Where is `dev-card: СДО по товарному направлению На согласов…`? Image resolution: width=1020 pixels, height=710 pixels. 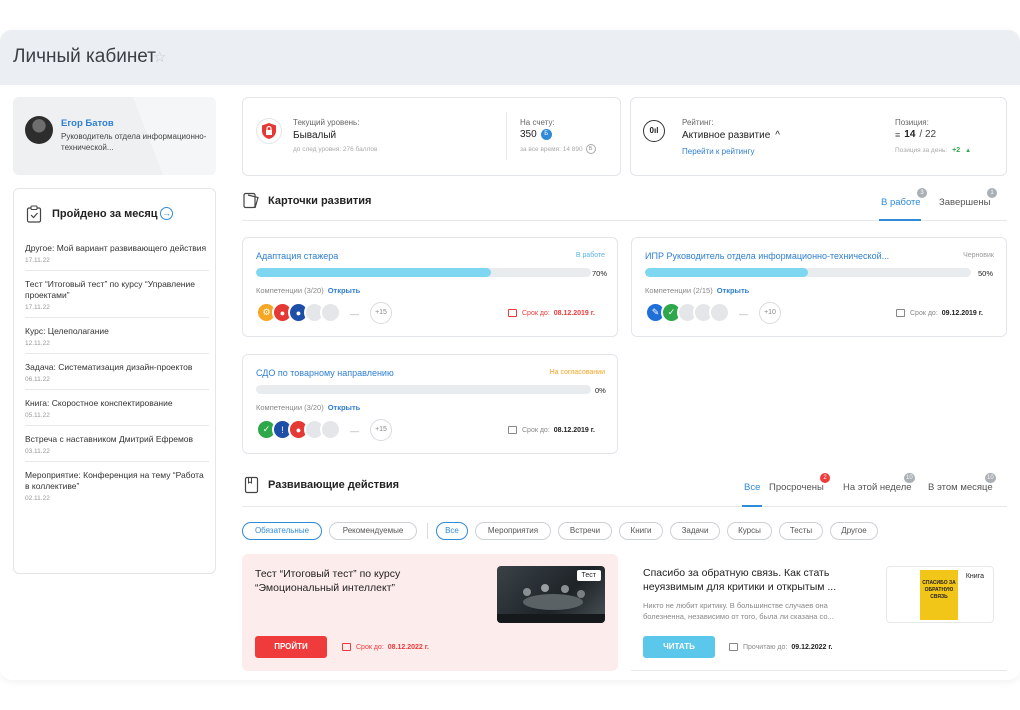
dev-card: СДО по товарному направлению На согласов… is located at coordinates (430, 404).